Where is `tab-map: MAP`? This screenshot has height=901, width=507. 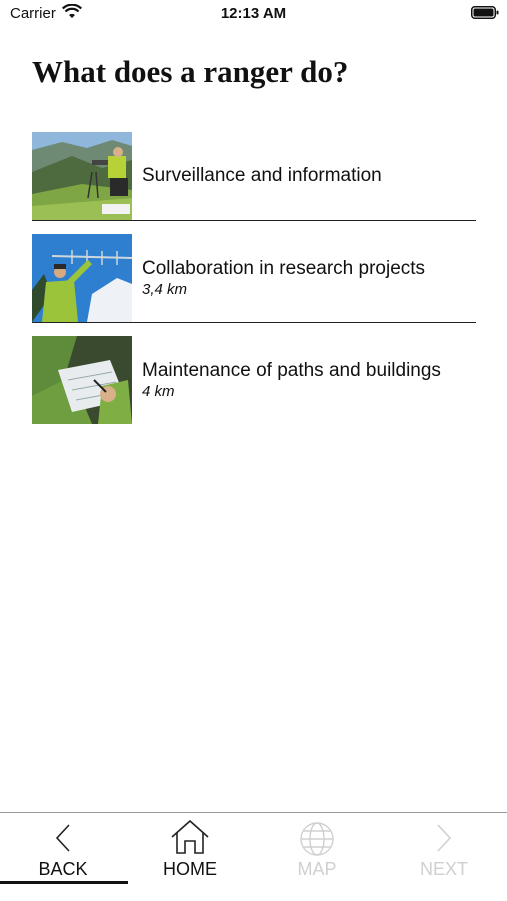
tab-map: MAP is located at coordinates (317, 849).